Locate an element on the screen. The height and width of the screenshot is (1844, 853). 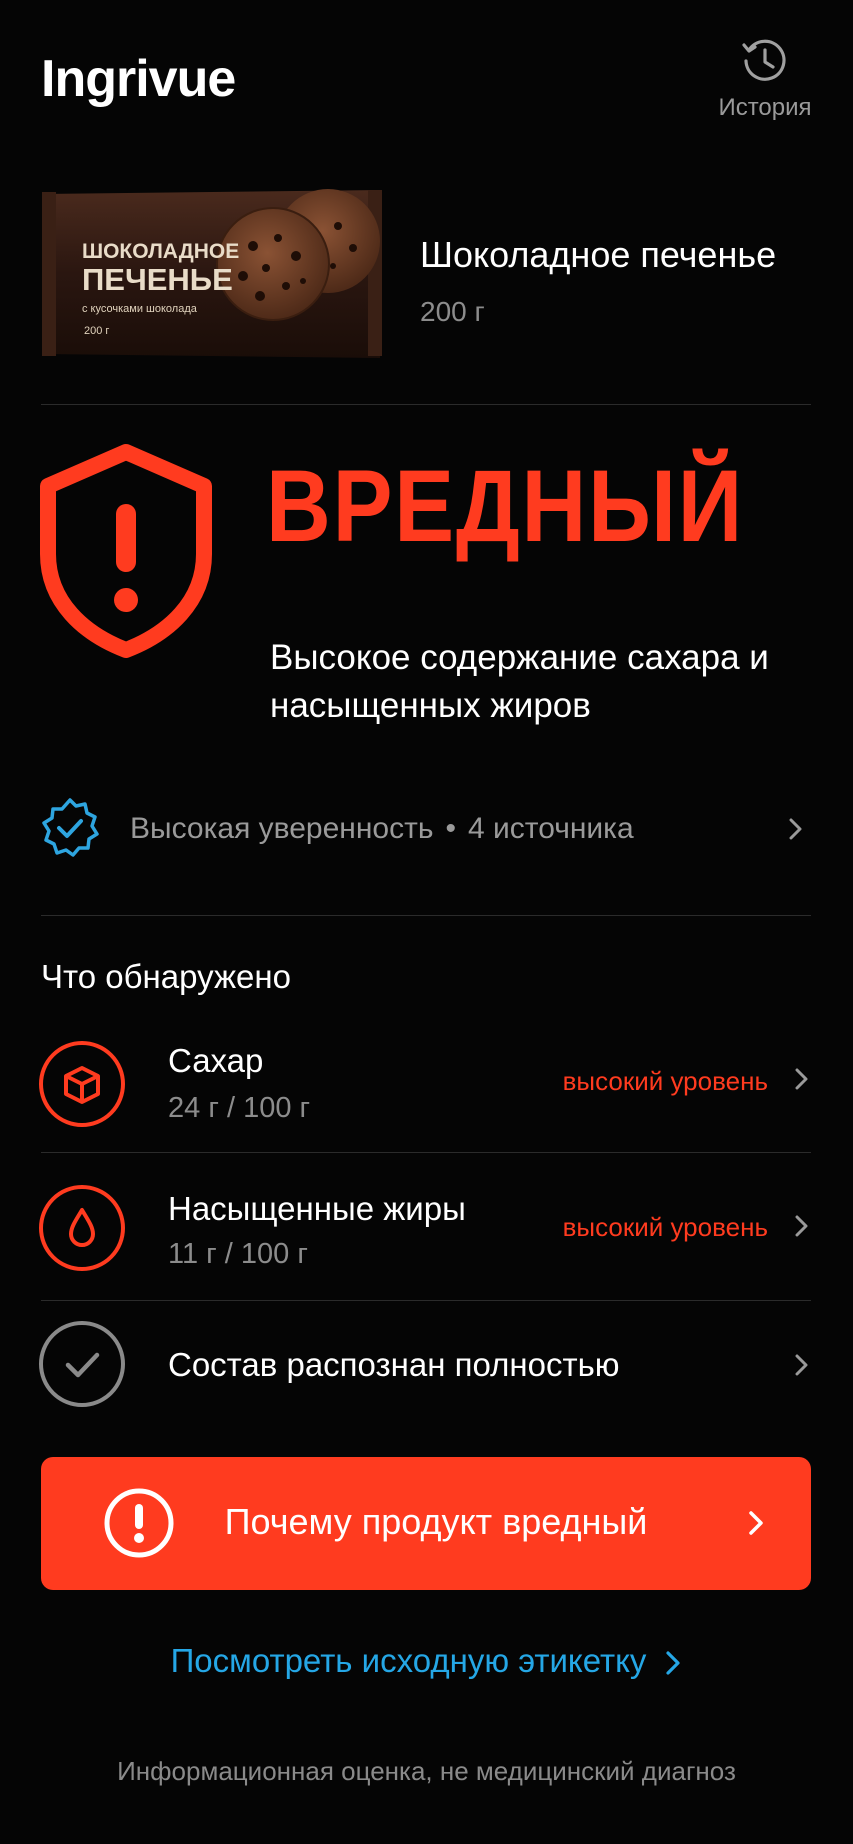
finding-name: Сахар is located at coordinates (216, 1060).